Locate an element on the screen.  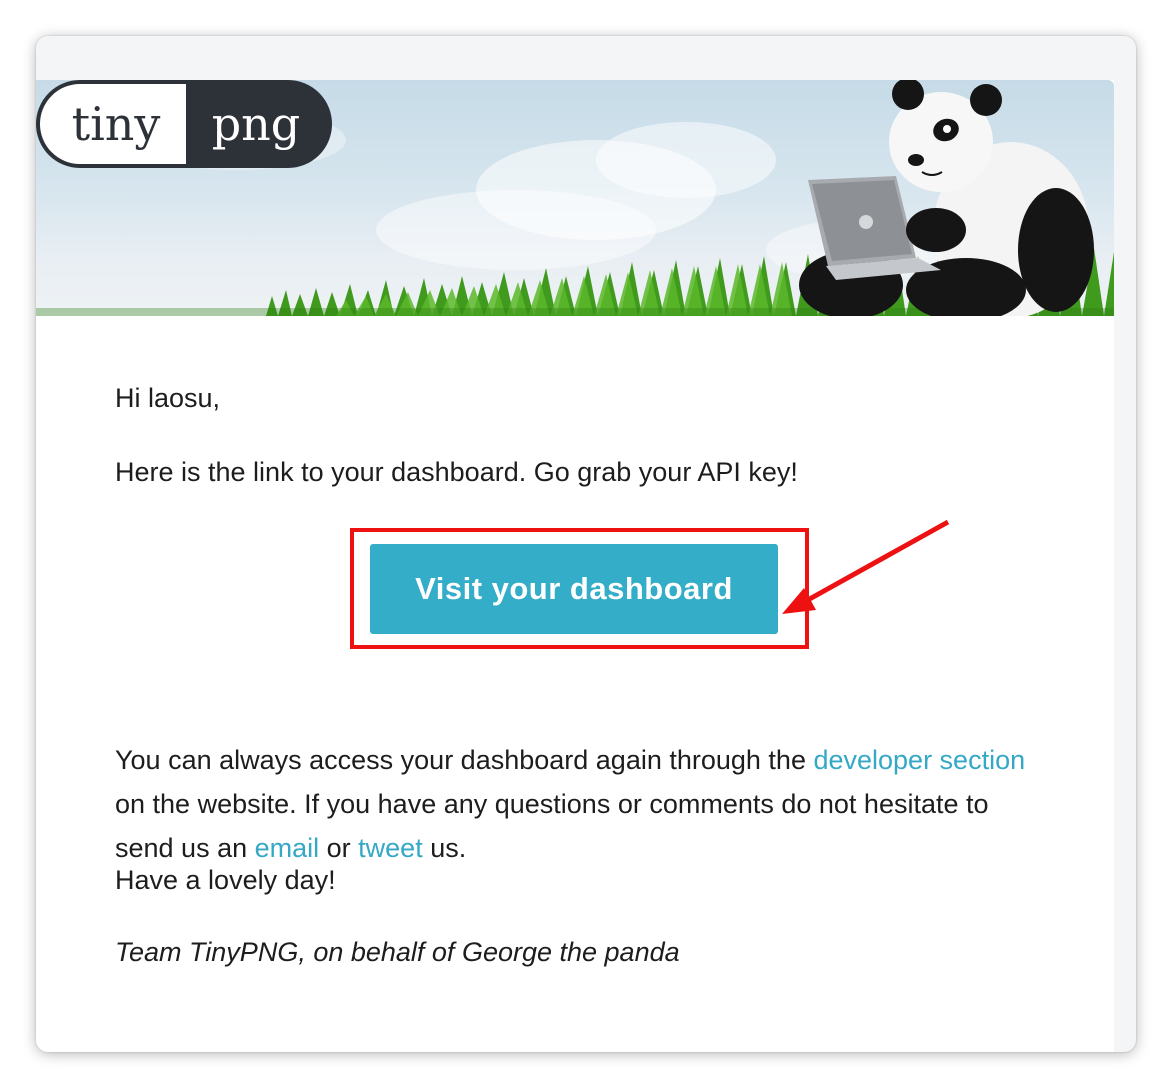
visit-dashboard-button: Visit your dashboard is located at coordinates (574, 589).